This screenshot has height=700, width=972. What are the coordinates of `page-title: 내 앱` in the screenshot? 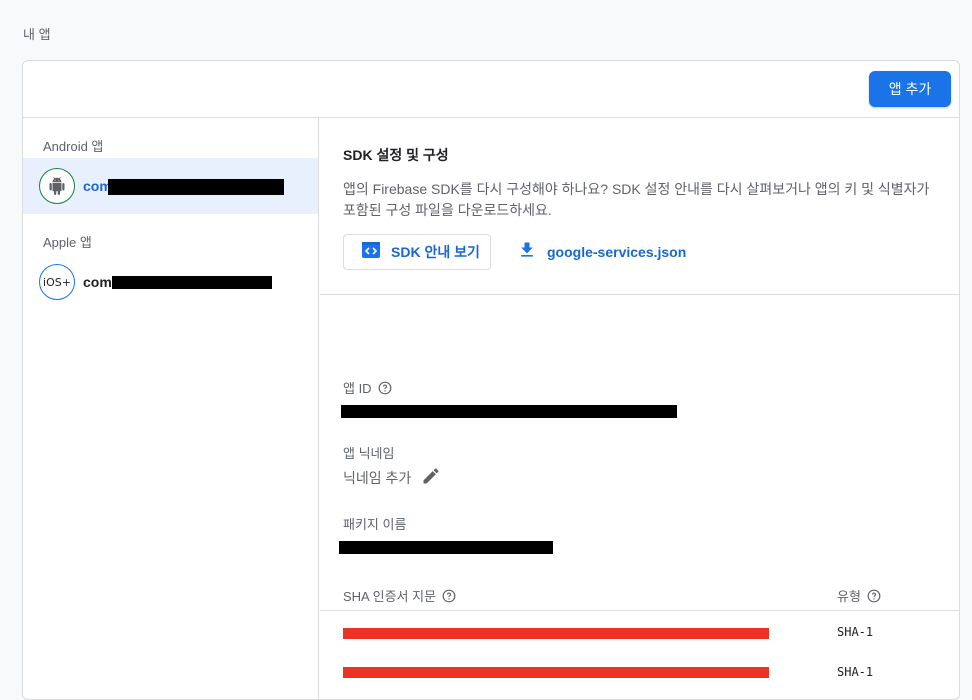 It's located at (37, 34).